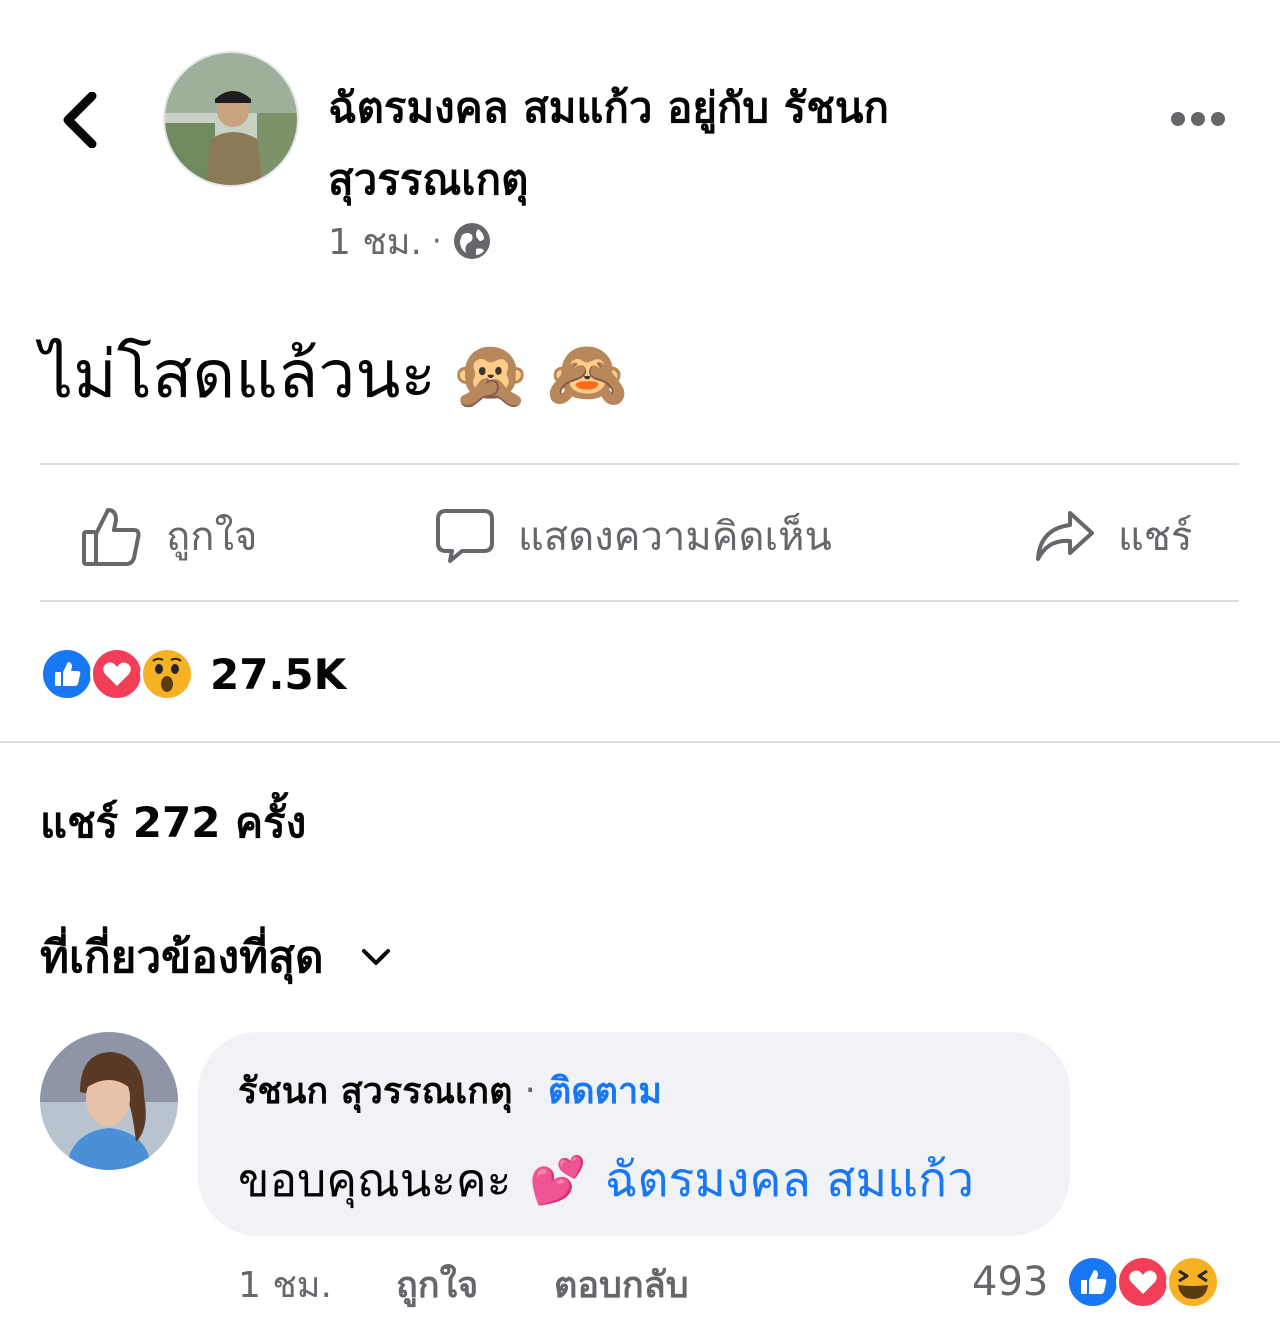 This screenshot has width=1280, height=1343. What do you see at coordinates (111, 537) in the screenshot?
I see `thumbs-up-icon` at bounding box center [111, 537].